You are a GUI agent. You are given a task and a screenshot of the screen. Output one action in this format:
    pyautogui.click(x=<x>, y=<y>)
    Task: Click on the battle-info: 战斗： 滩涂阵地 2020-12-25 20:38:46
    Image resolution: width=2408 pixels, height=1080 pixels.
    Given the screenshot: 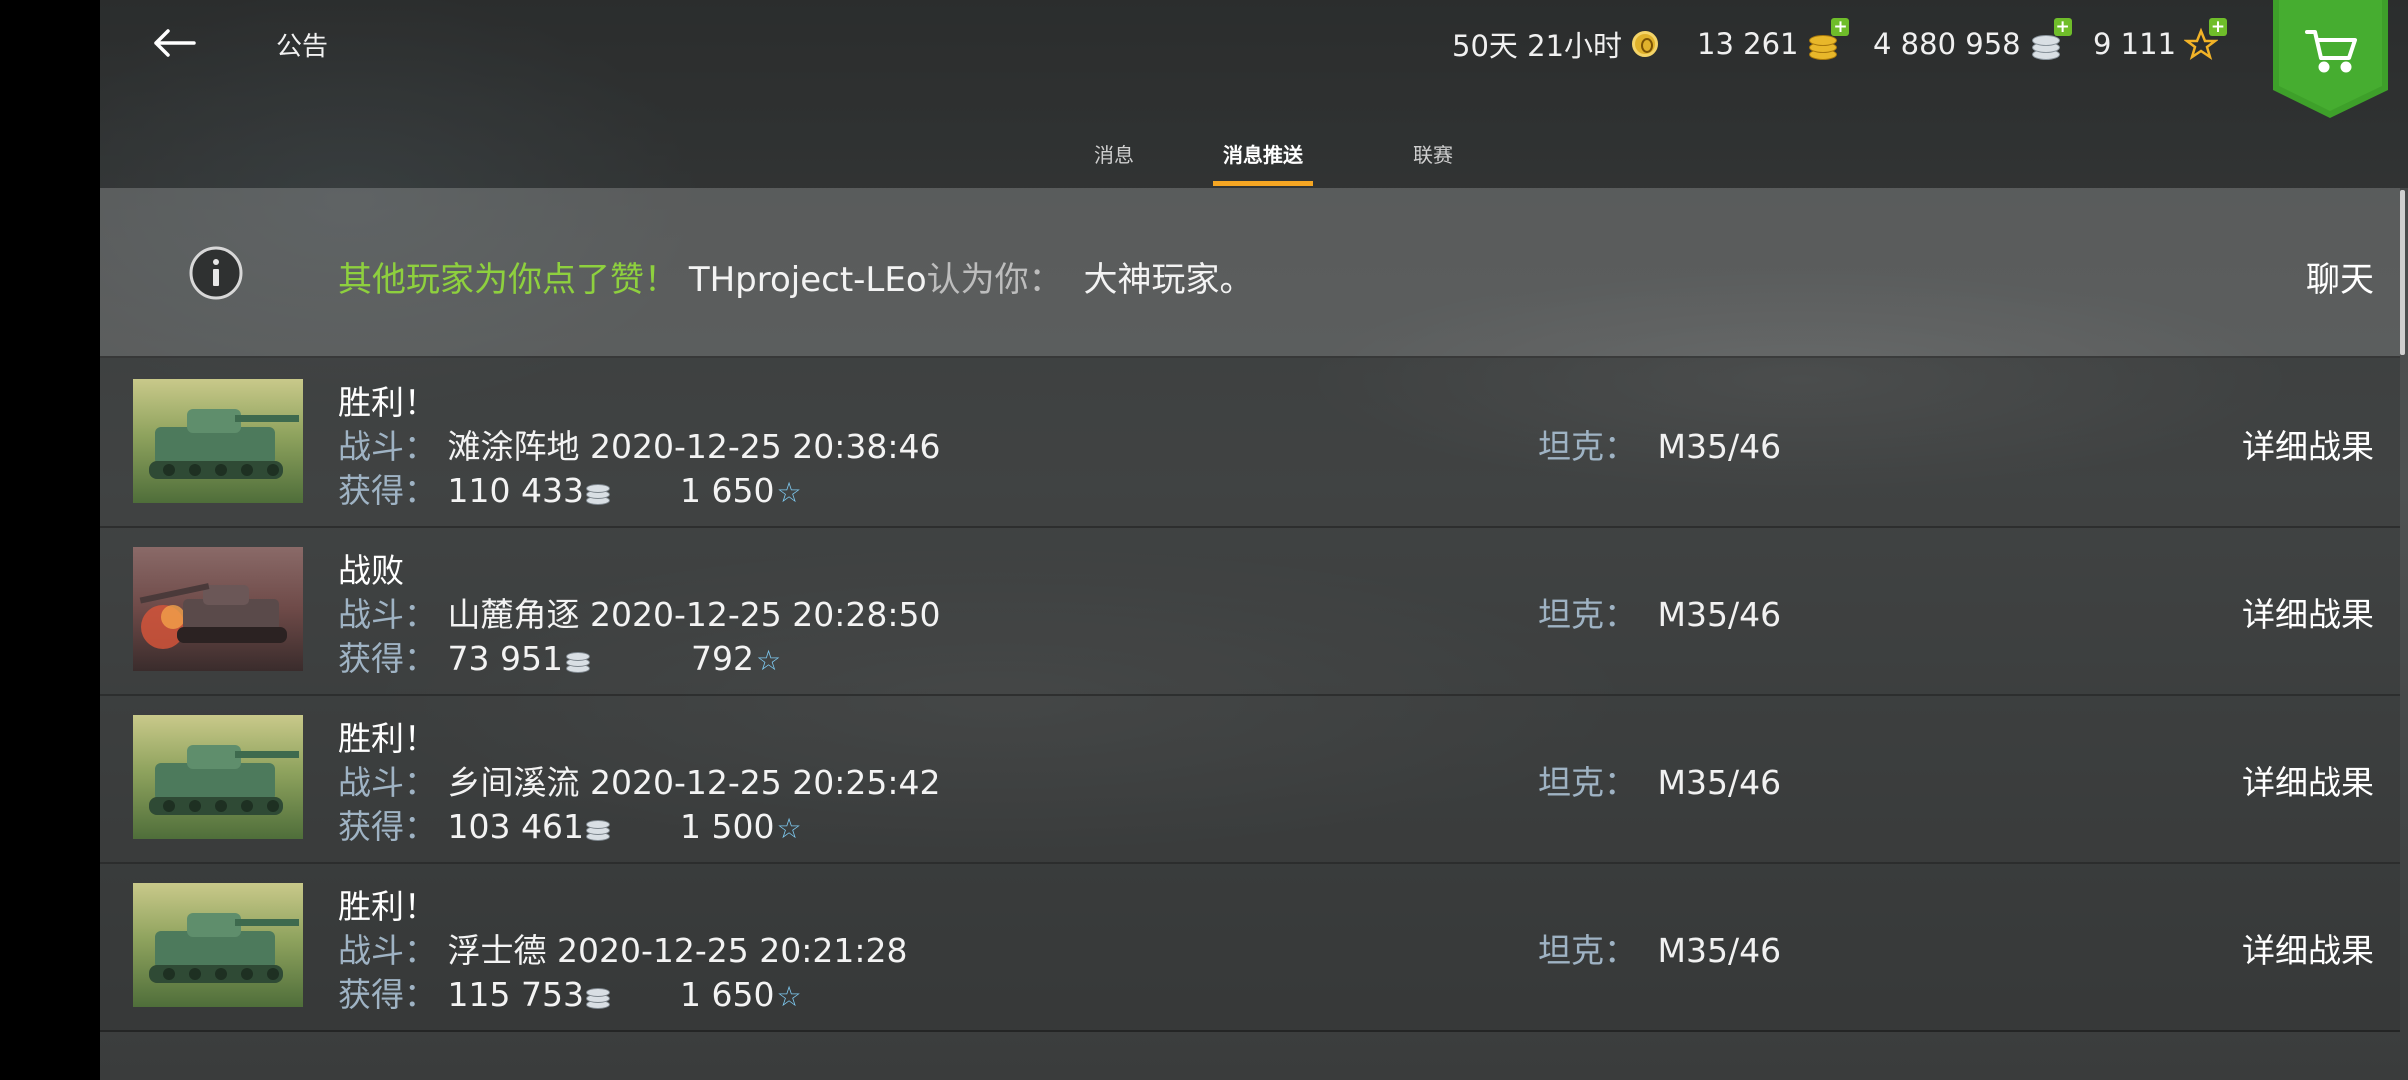 What is the action you would take?
    pyautogui.click(x=639, y=444)
    